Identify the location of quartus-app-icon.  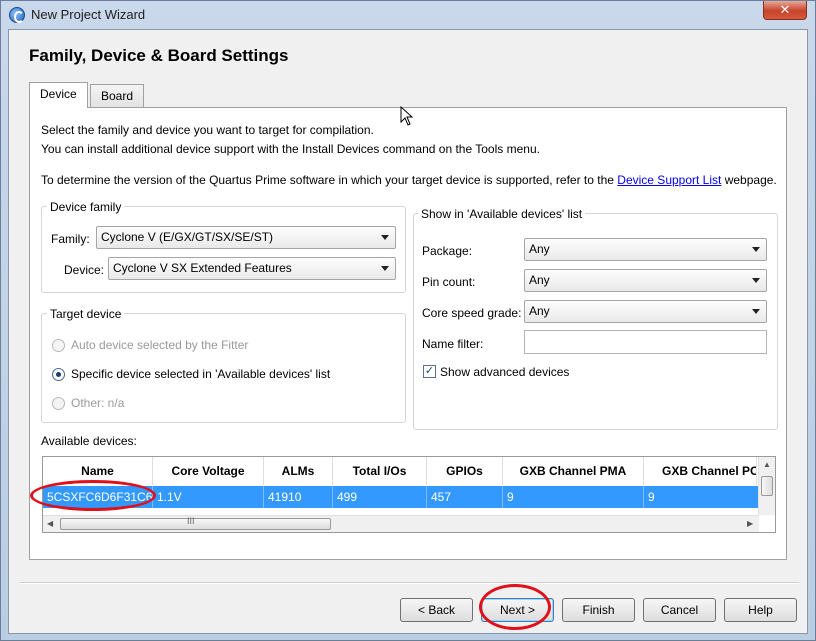
(17, 15).